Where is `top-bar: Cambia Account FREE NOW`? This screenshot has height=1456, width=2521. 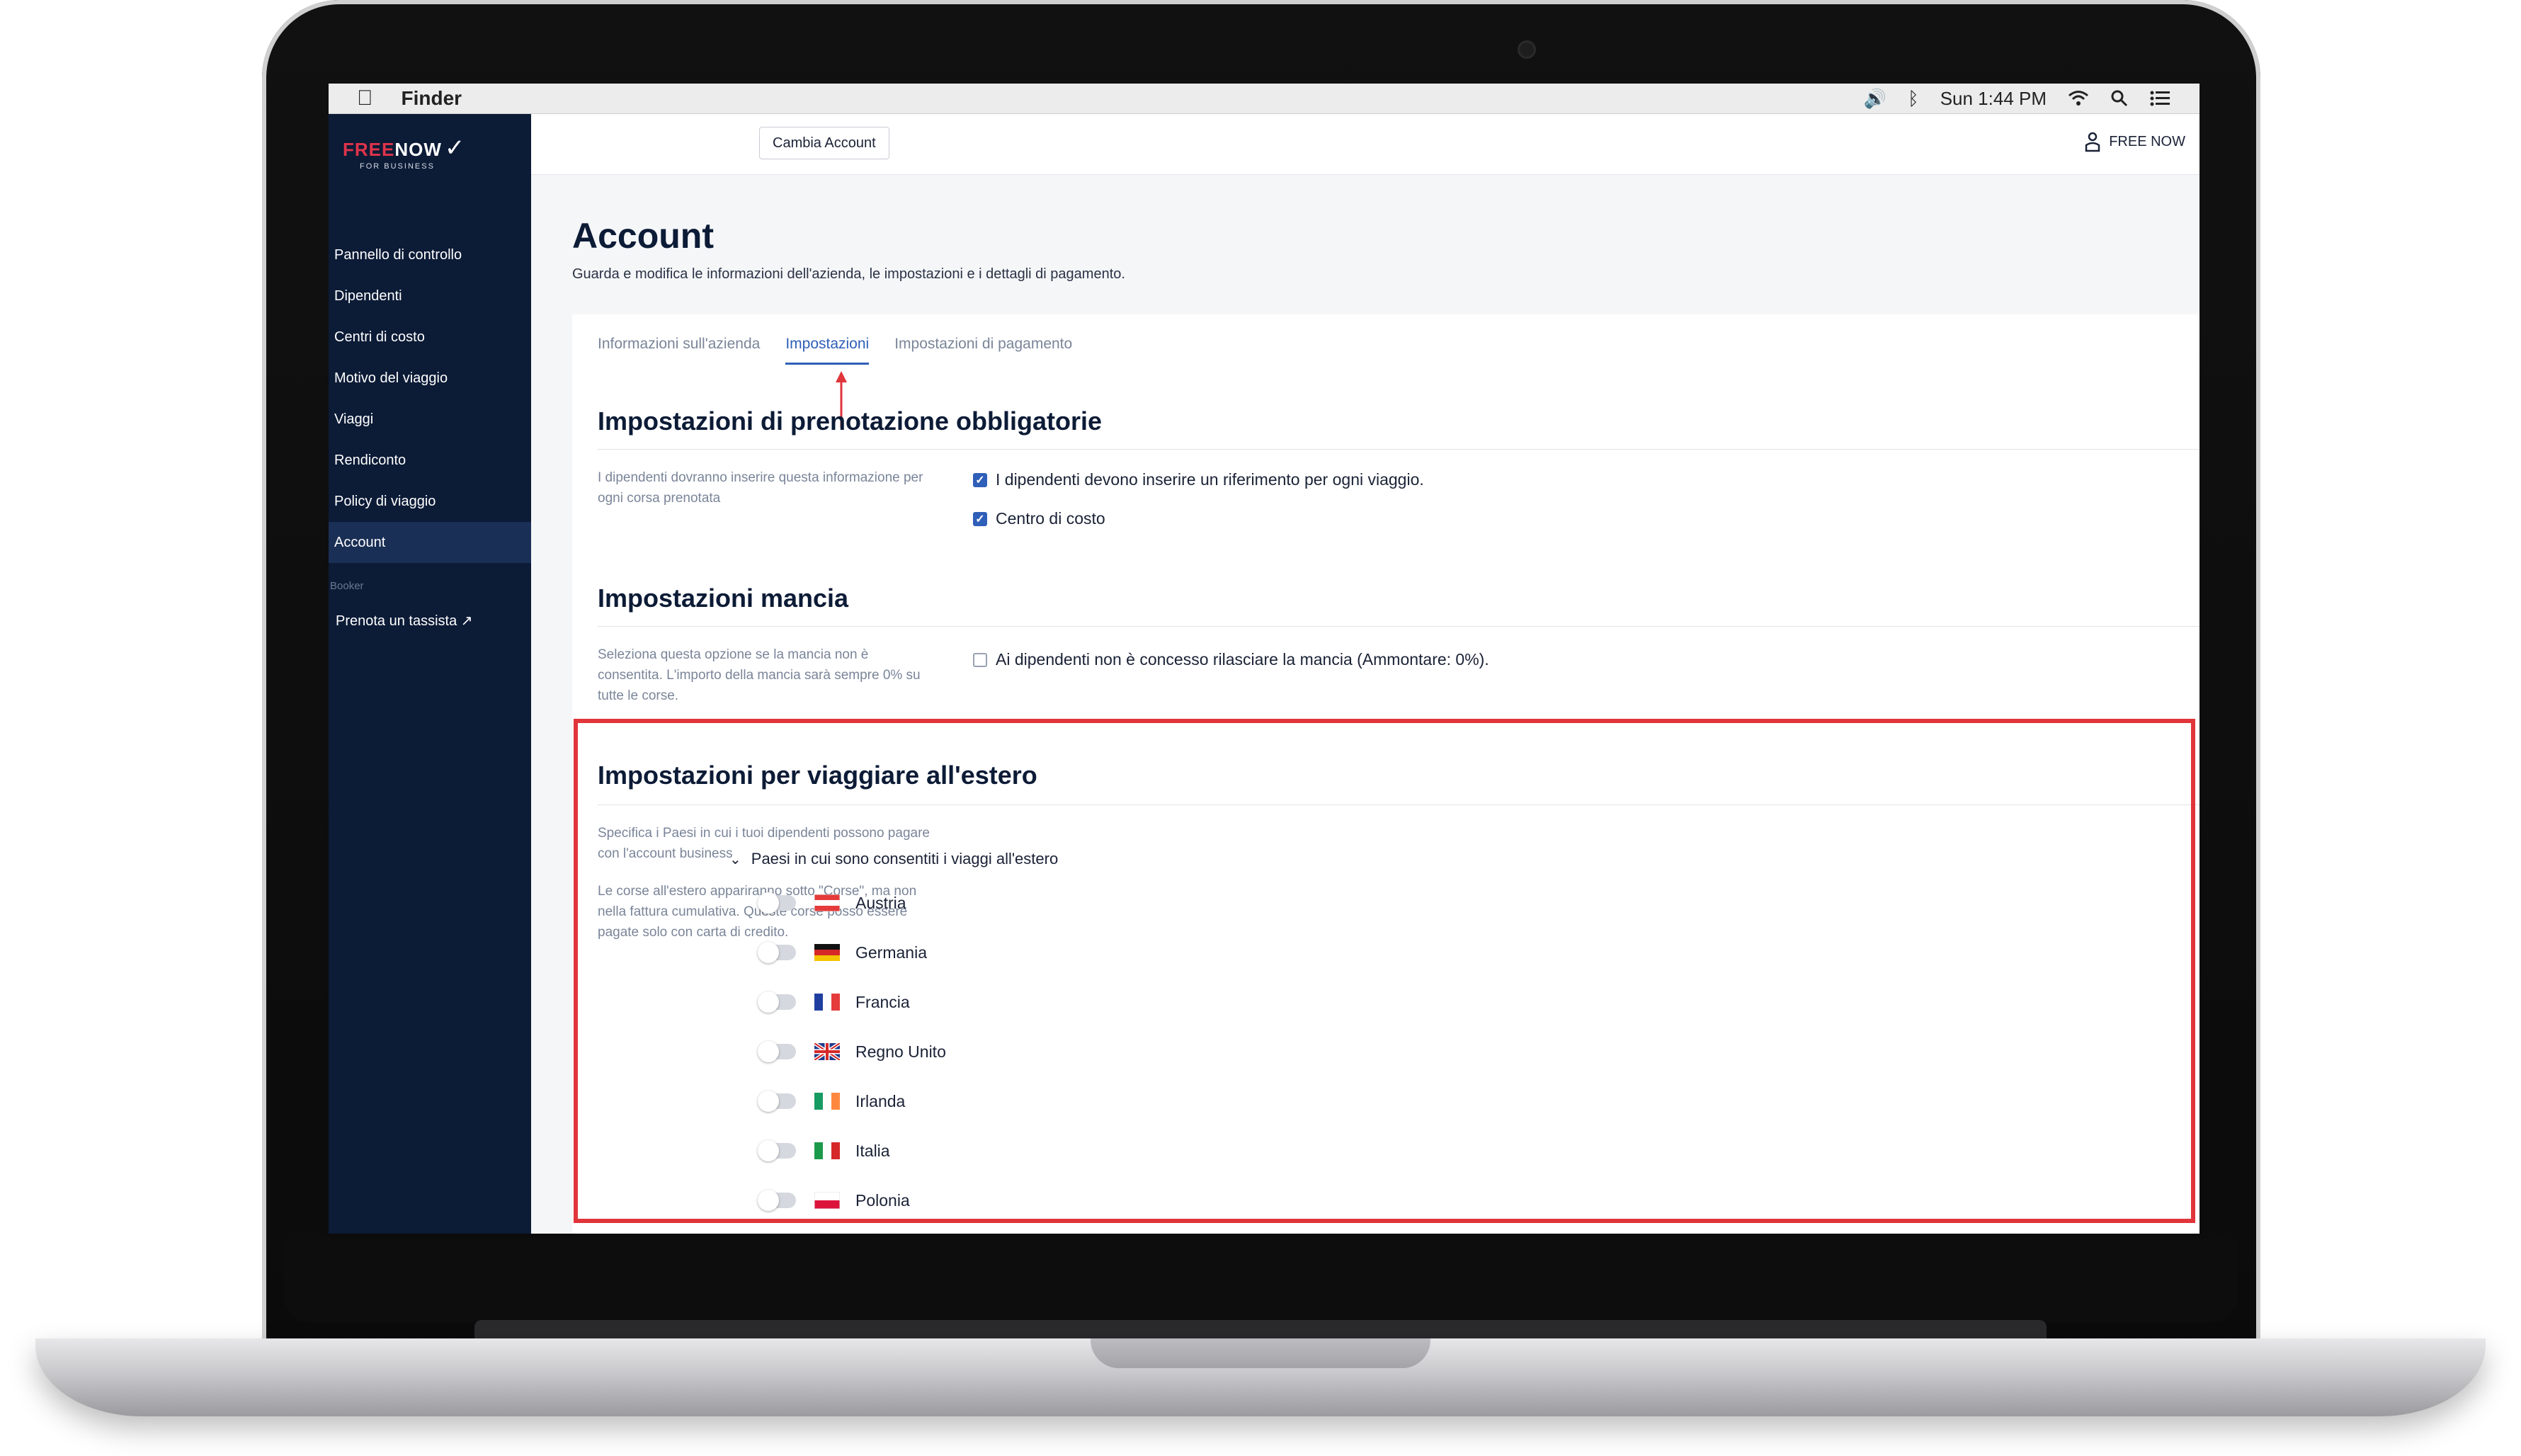
top-bar: Cambia Account FREE NOW is located at coordinates (1365, 144).